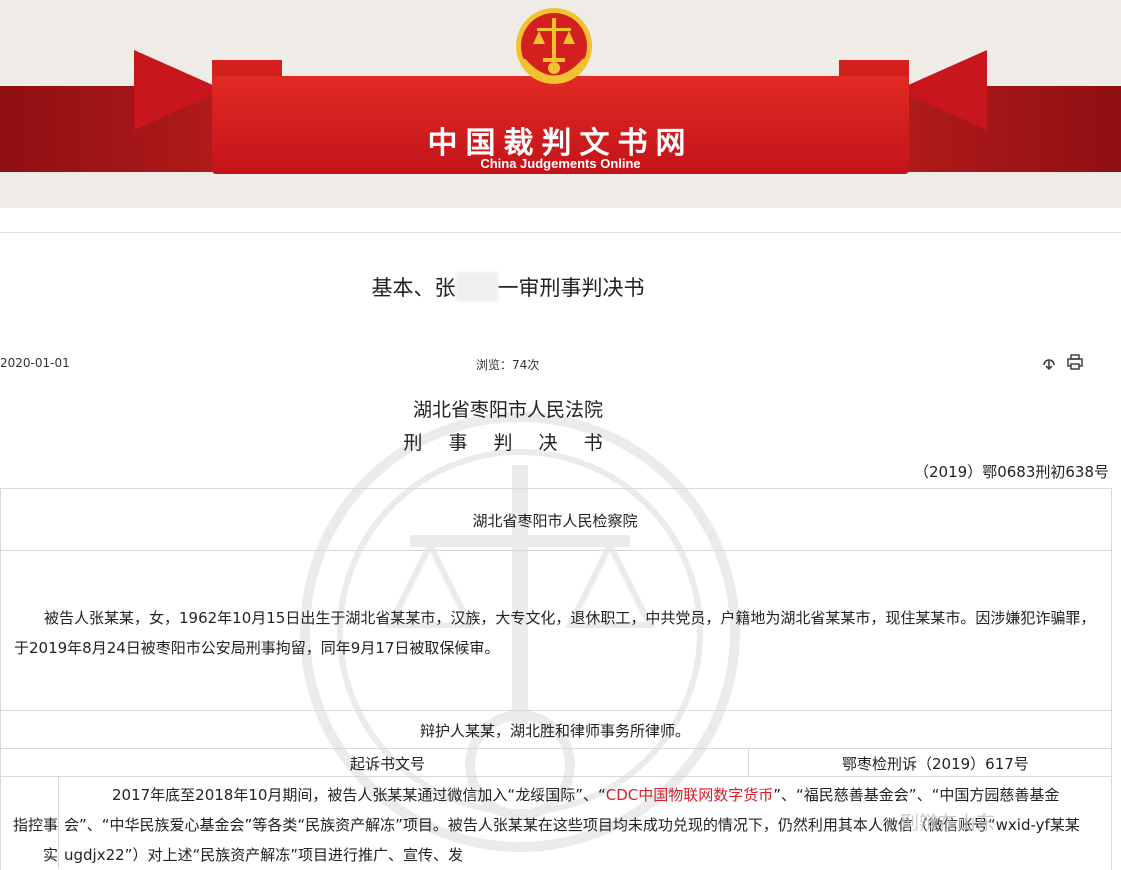  I want to click on redacted-name: 某某, so click(476, 287).